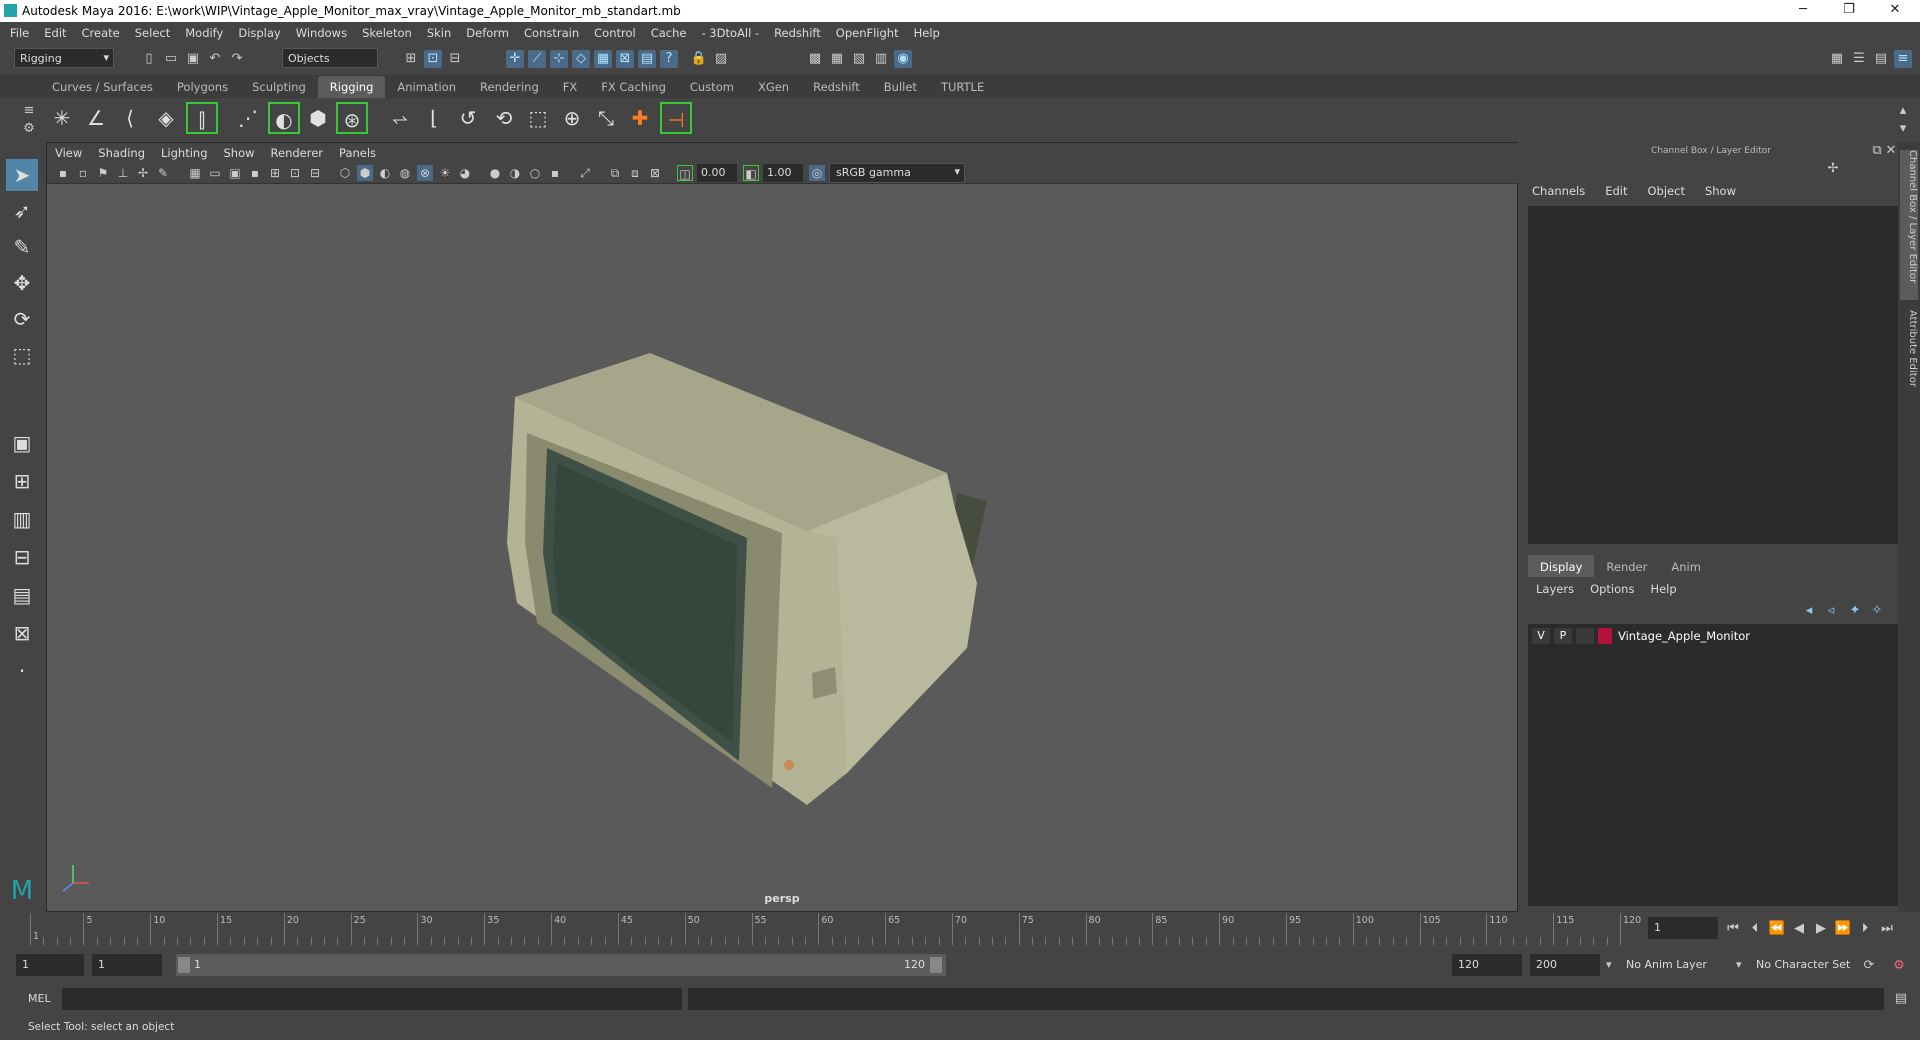 The image size is (1920, 1040). I want to click on scale-tool-icon: ⬚, so click(22, 355).